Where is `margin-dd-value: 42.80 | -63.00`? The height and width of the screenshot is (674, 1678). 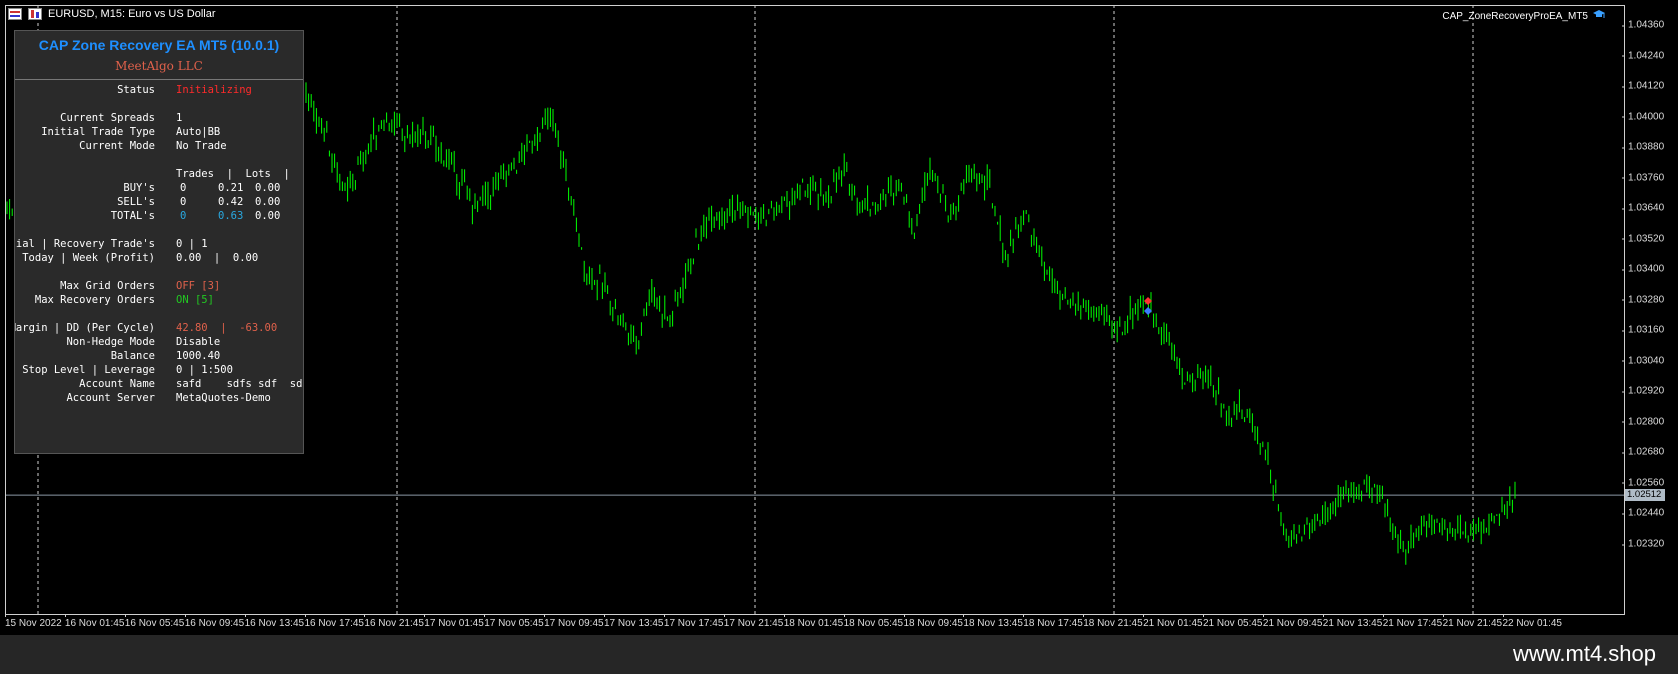 margin-dd-value: 42.80 | -63.00 is located at coordinates (227, 328).